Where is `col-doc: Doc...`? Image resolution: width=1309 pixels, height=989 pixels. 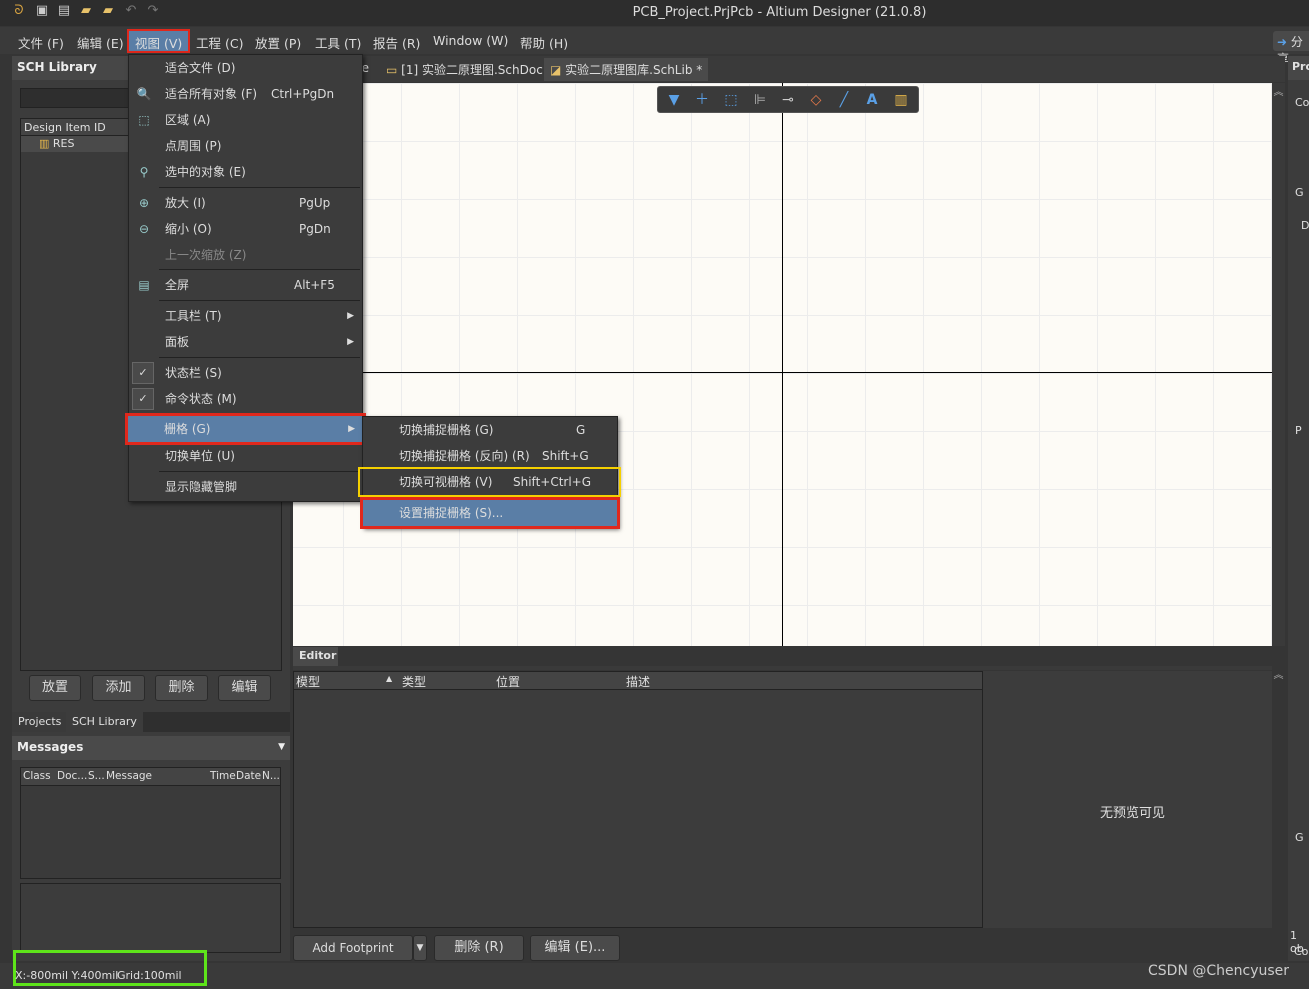
col-doc: Doc... is located at coordinates (71, 776).